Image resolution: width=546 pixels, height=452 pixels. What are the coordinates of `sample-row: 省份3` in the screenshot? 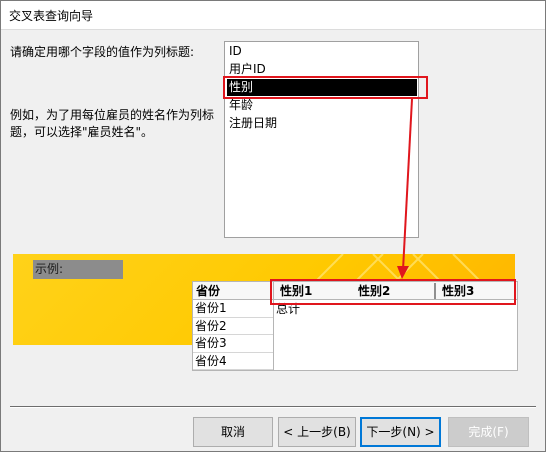 It's located at (233, 344).